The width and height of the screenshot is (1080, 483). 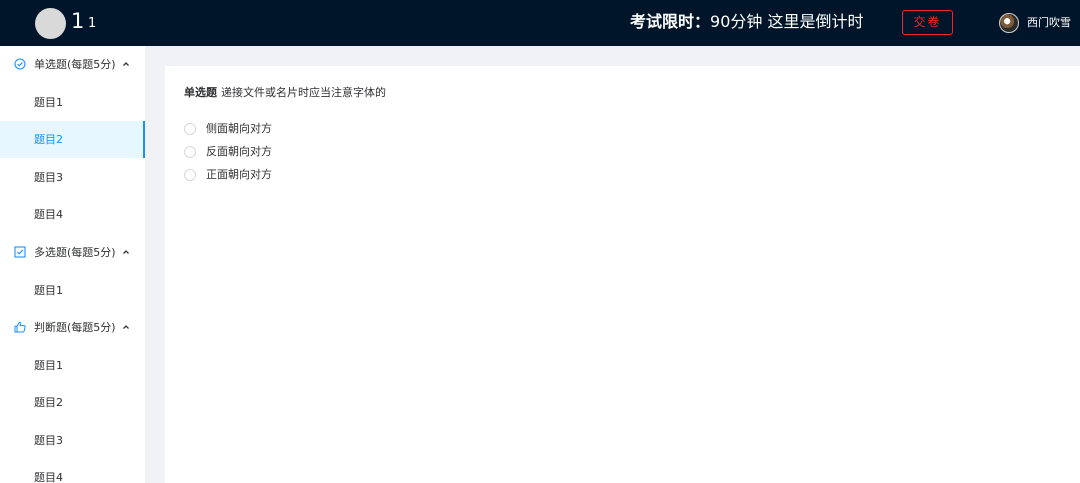 What do you see at coordinates (72, 139) in the screenshot?
I see `question-item-active: 题目2` at bounding box center [72, 139].